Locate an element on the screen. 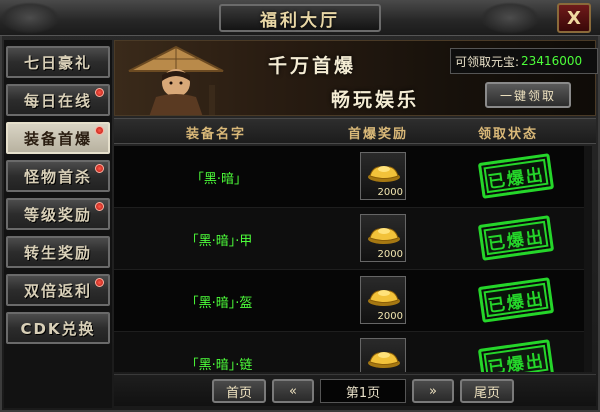 Image resolution: width=600 pixels, height=412 pixels. sidebar-item-label: 装备首爆 is located at coordinates (57, 138).